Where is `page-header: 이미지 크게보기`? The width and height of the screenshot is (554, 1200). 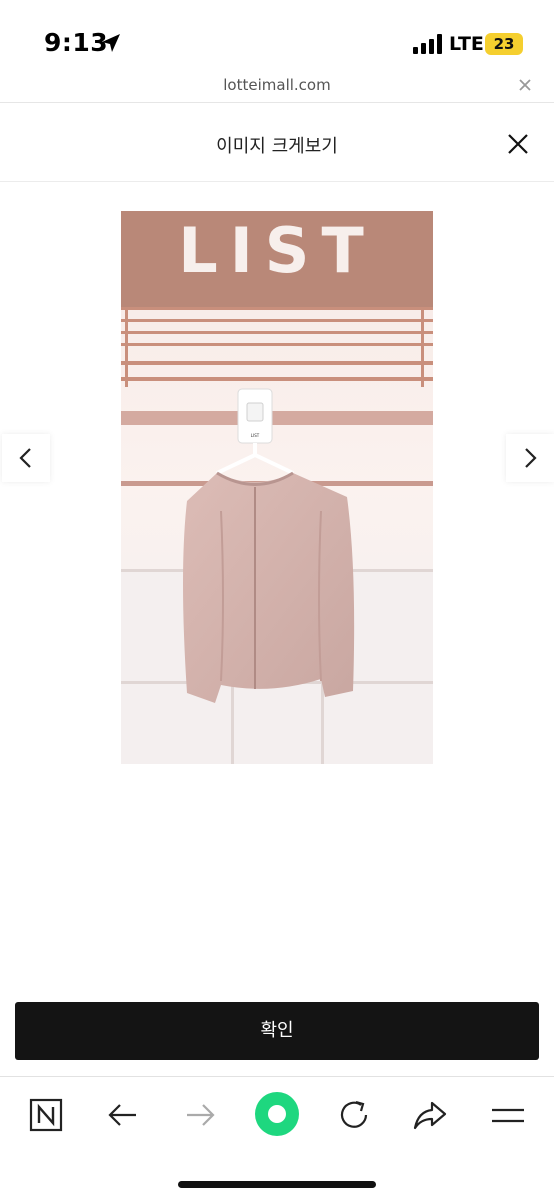
page-header: 이미지 크게보기 is located at coordinates (277, 143).